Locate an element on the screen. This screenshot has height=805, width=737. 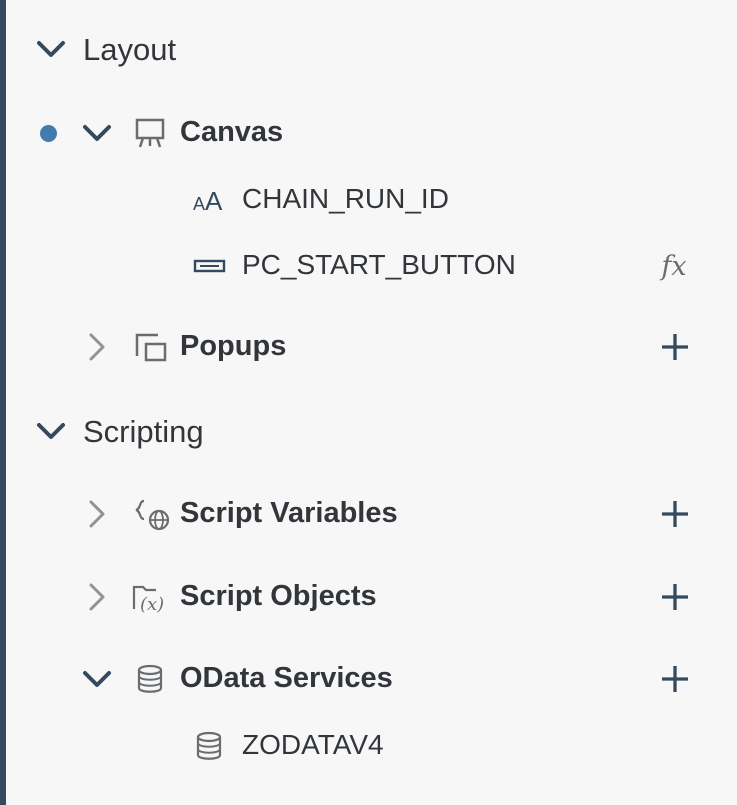
tree-item-canvas: Canvas is located at coordinates (371, 133).